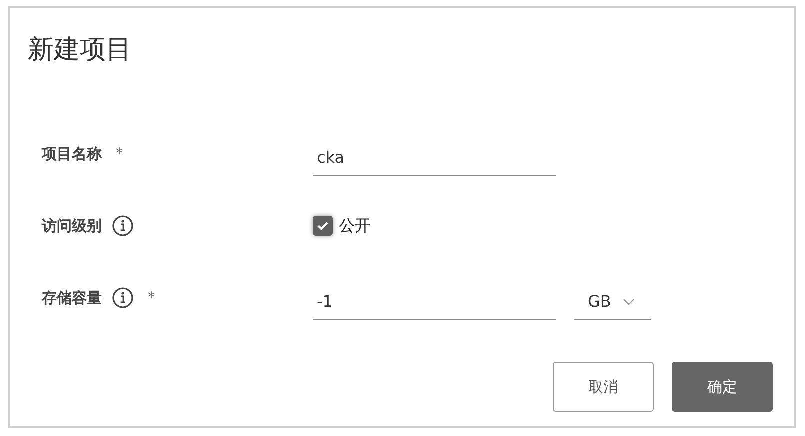 Image resolution: width=805 pixels, height=436 pixels. Describe the element at coordinates (72, 154) in the screenshot. I see `field-label: 项目名称` at that location.